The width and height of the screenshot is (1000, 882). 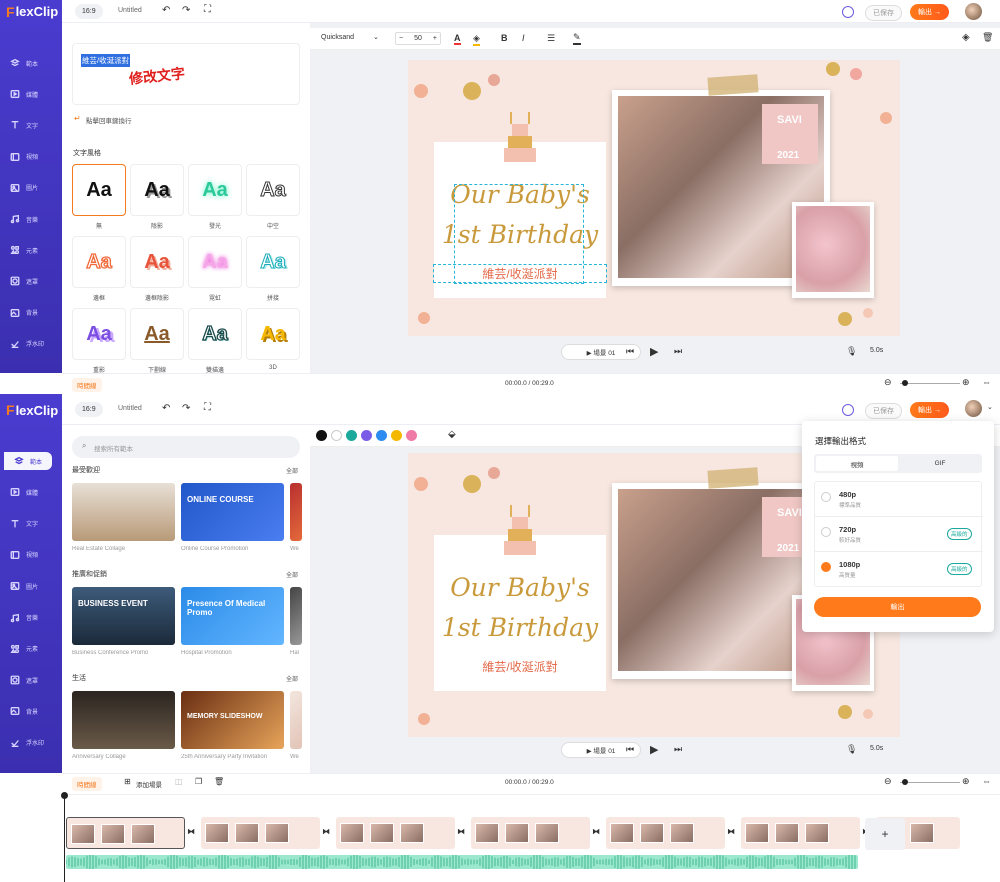 I want to click on text-style-2: Aa, so click(x=157, y=190).